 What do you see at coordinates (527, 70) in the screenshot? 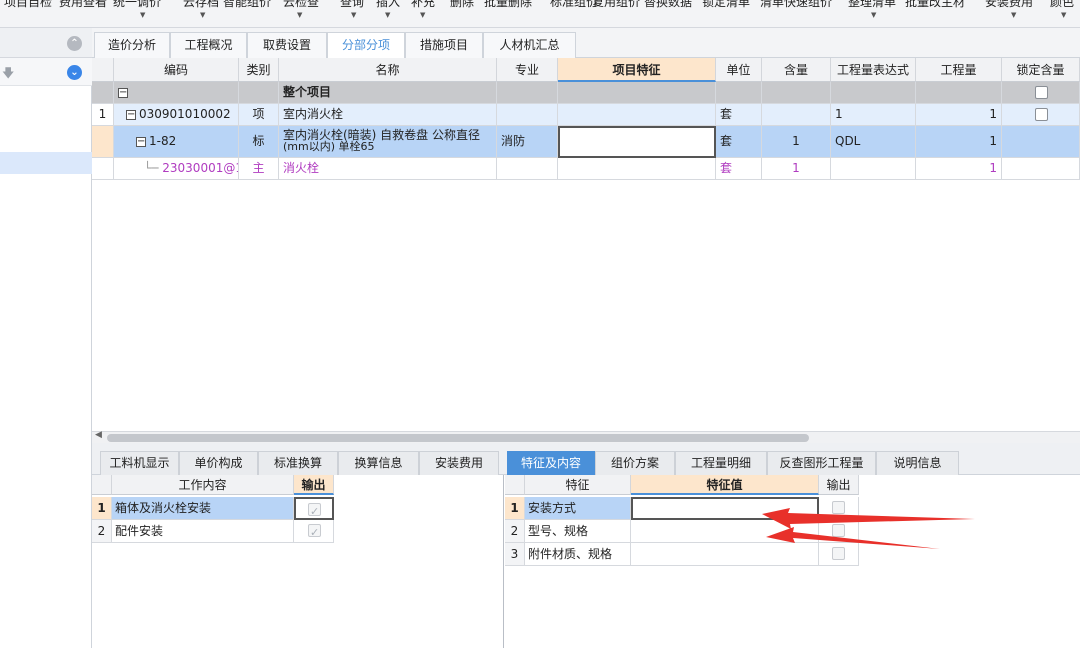
I see `grid-header-major: 专业` at bounding box center [527, 70].